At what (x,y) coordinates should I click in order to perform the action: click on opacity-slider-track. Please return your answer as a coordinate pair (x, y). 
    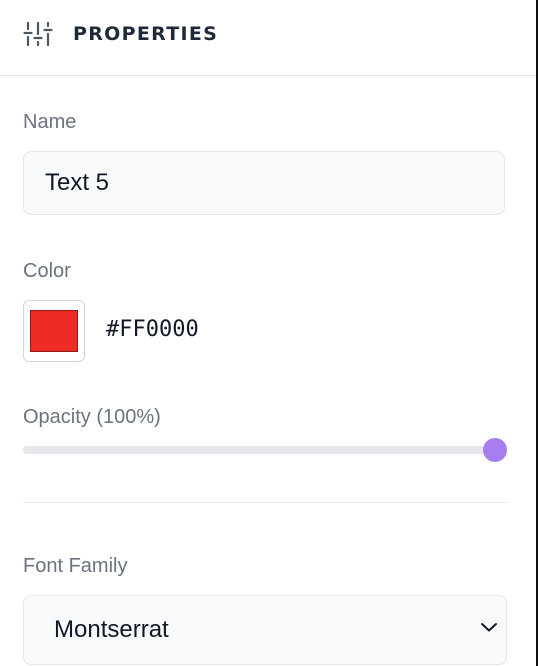
    Looking at the image, I should click on (265, 450).